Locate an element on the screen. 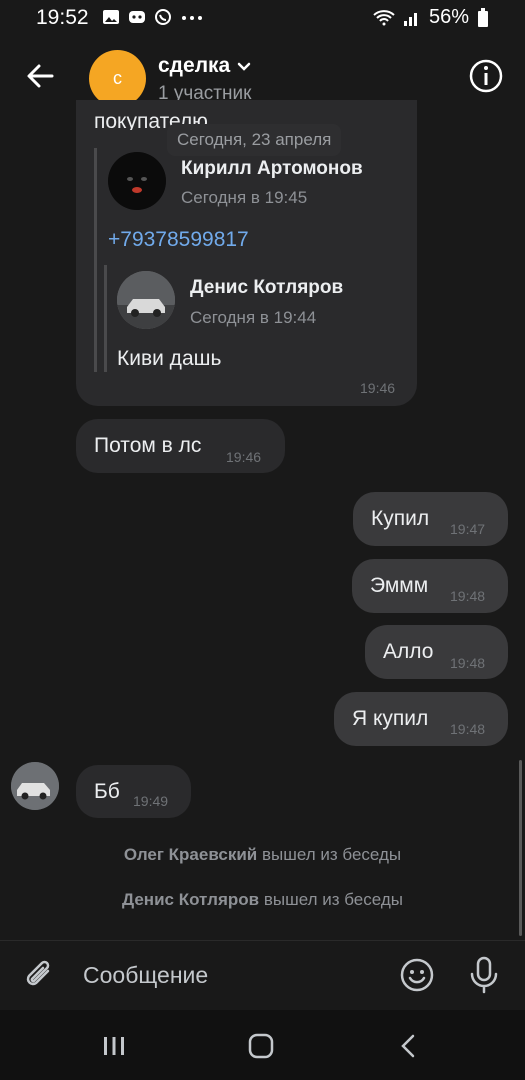 The width and height of the screenshot is (525, 1080). voice-button is located at coordinates (484, 977).